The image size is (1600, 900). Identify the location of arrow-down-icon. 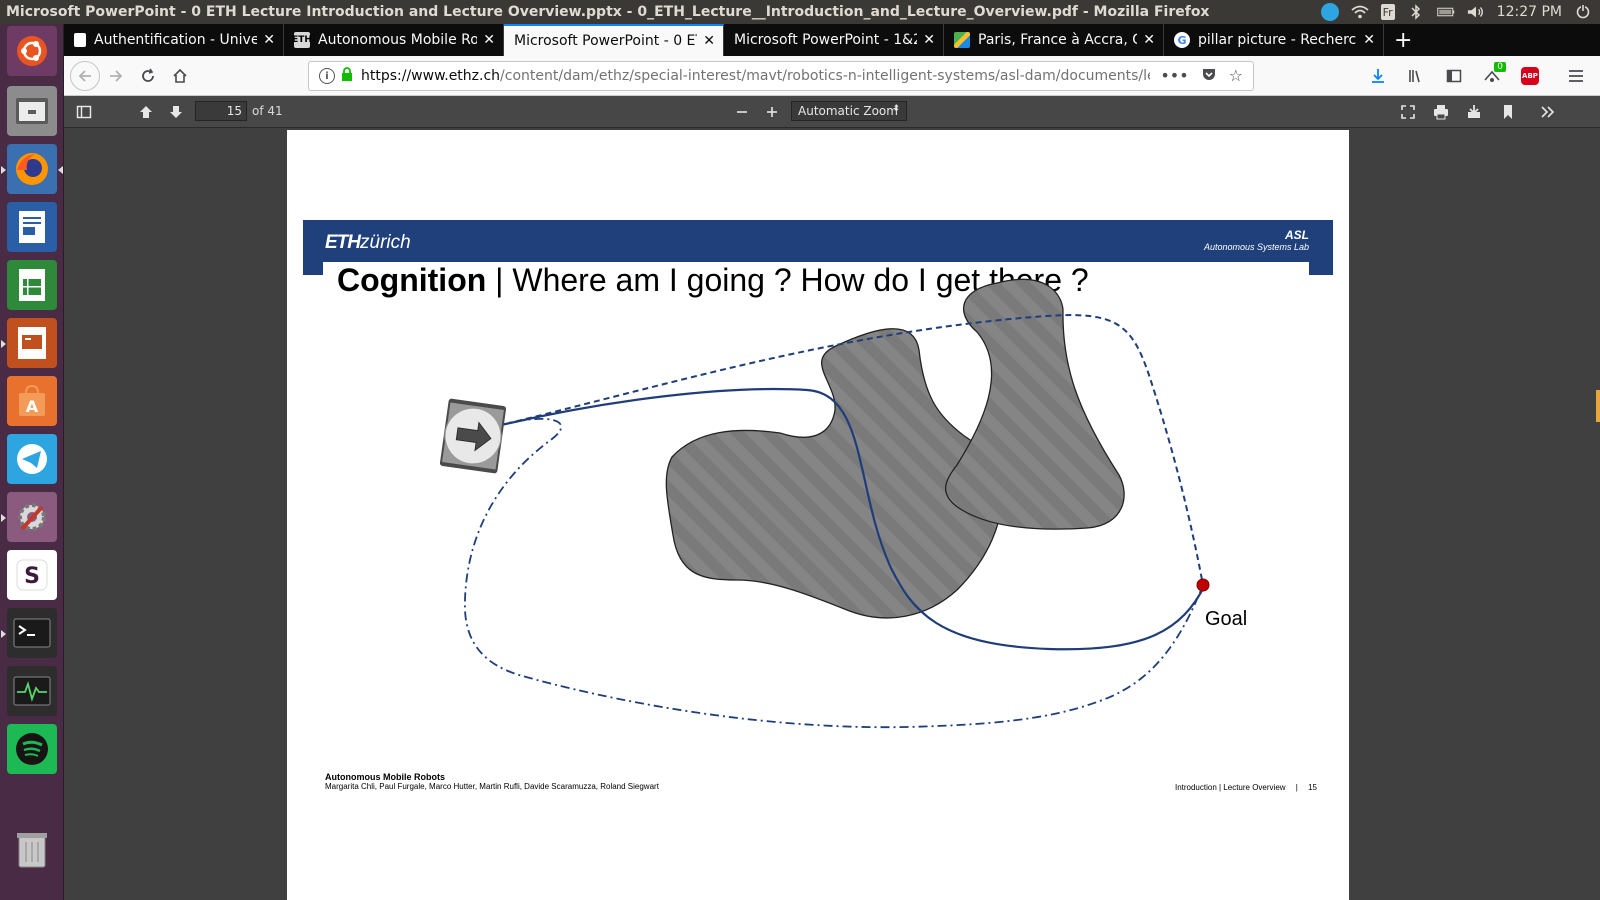
(176, 112).